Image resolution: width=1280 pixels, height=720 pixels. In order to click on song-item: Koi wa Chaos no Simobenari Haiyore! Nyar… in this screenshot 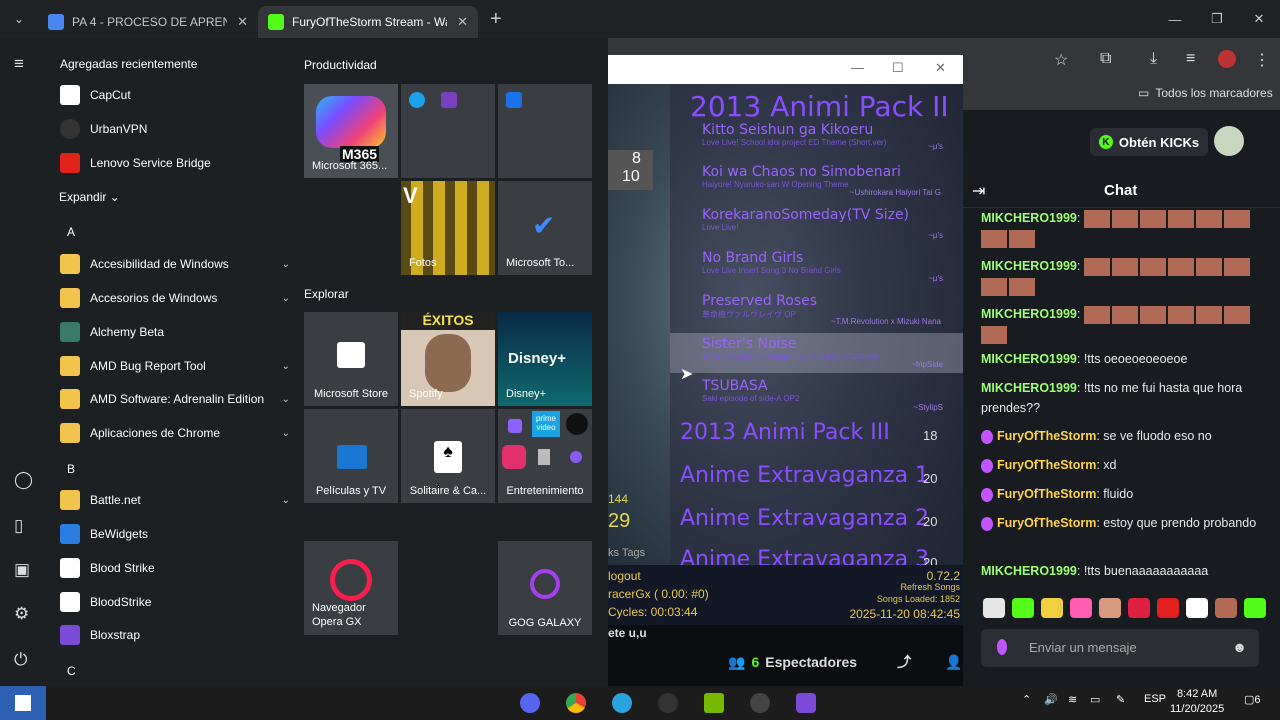, I will do `click(801, 176)`.